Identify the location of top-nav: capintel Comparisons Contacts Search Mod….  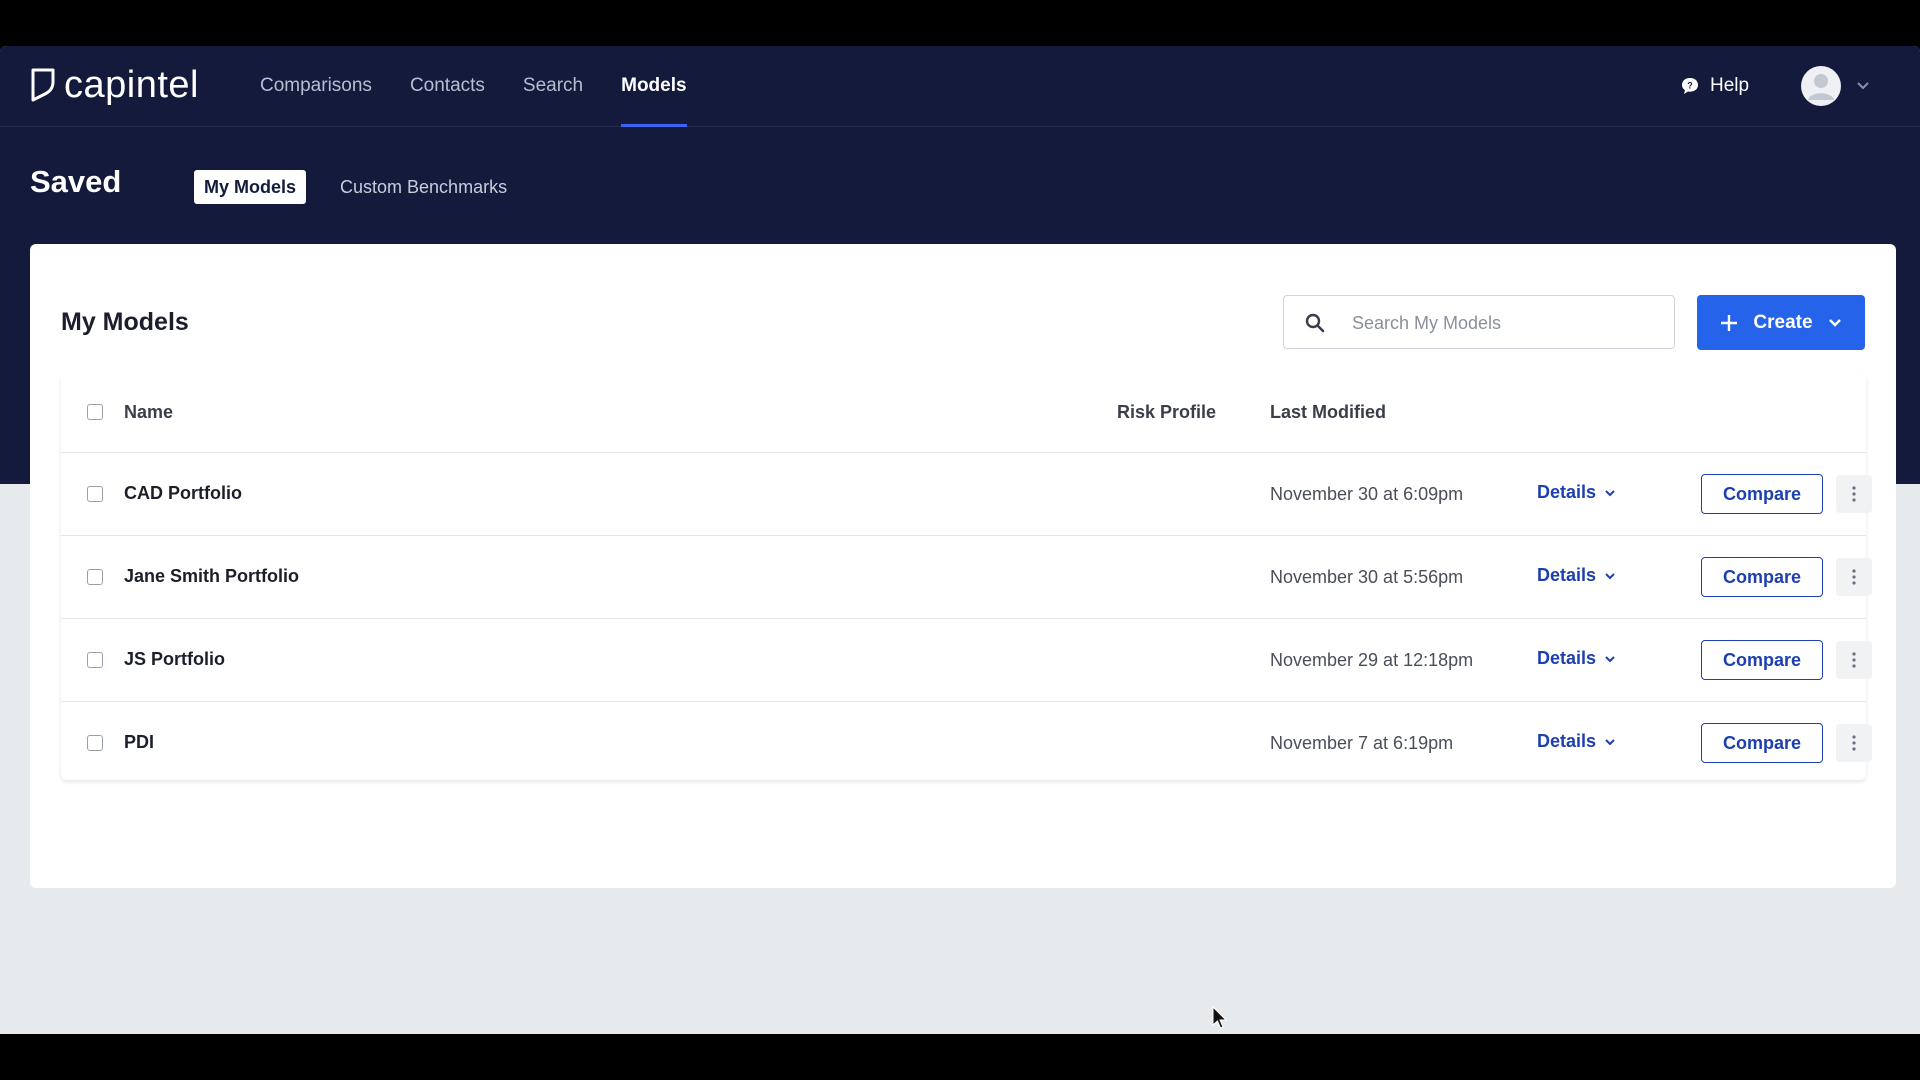
(960, 86).